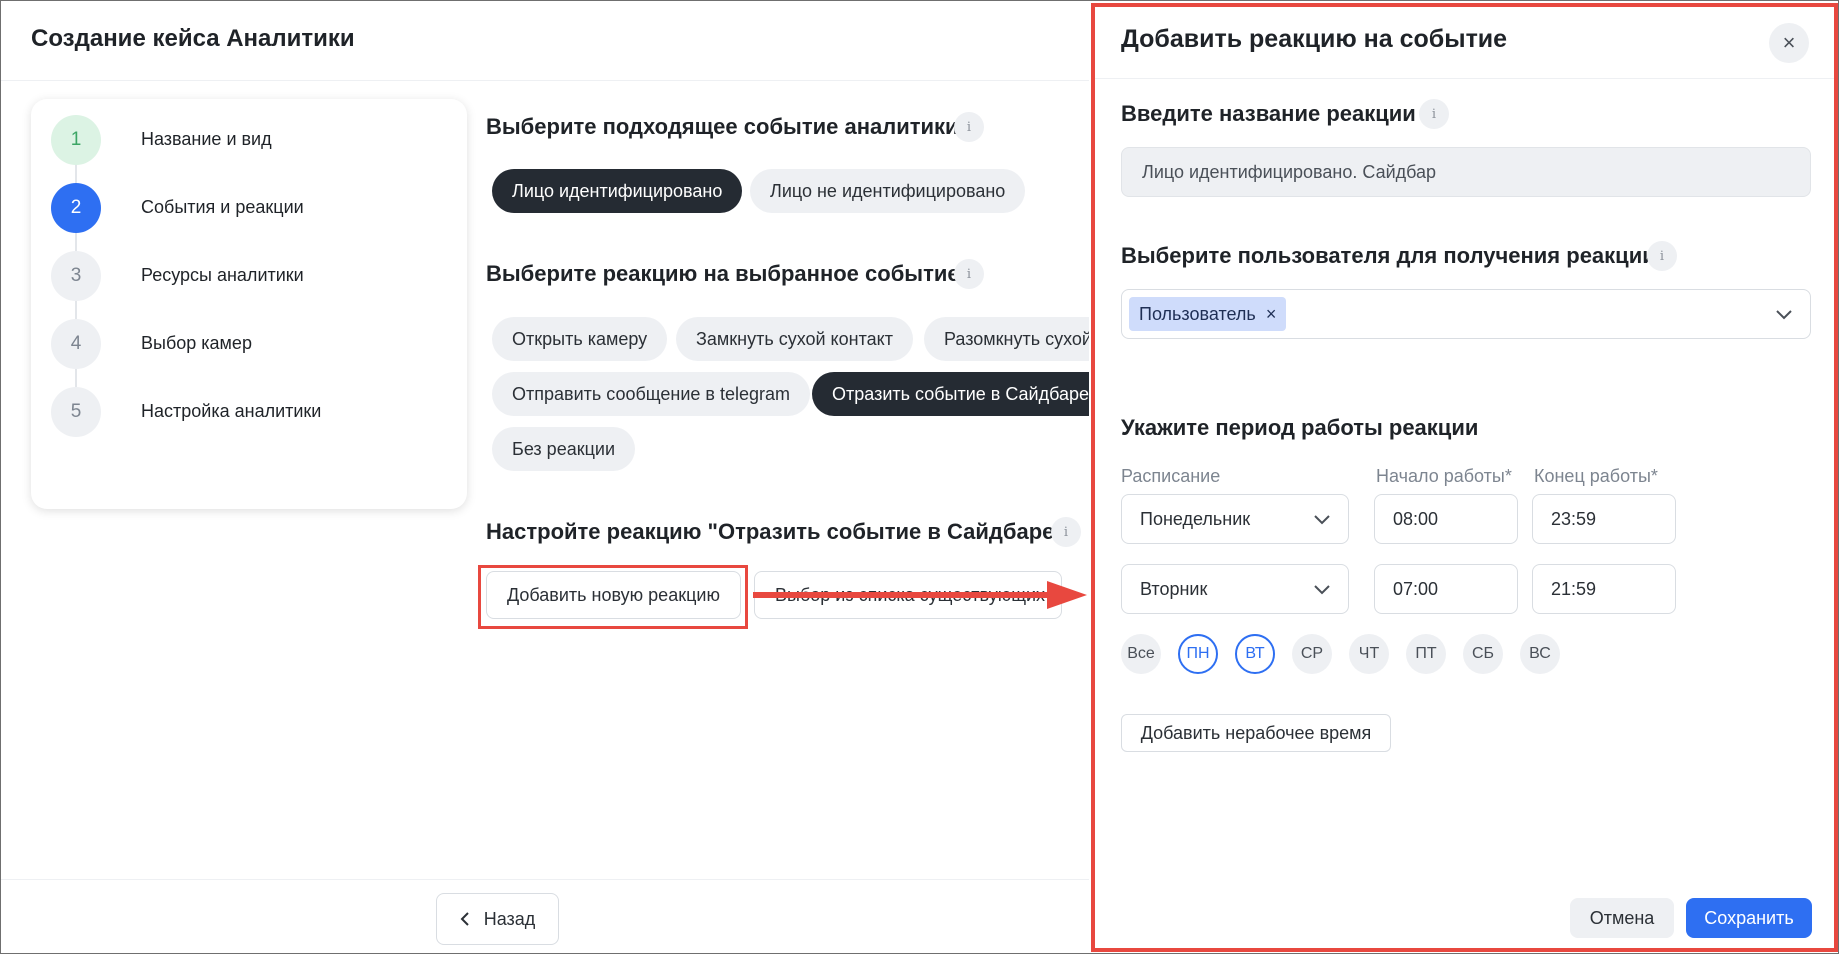  I want to click on step-number: 1, so click(76, 140).